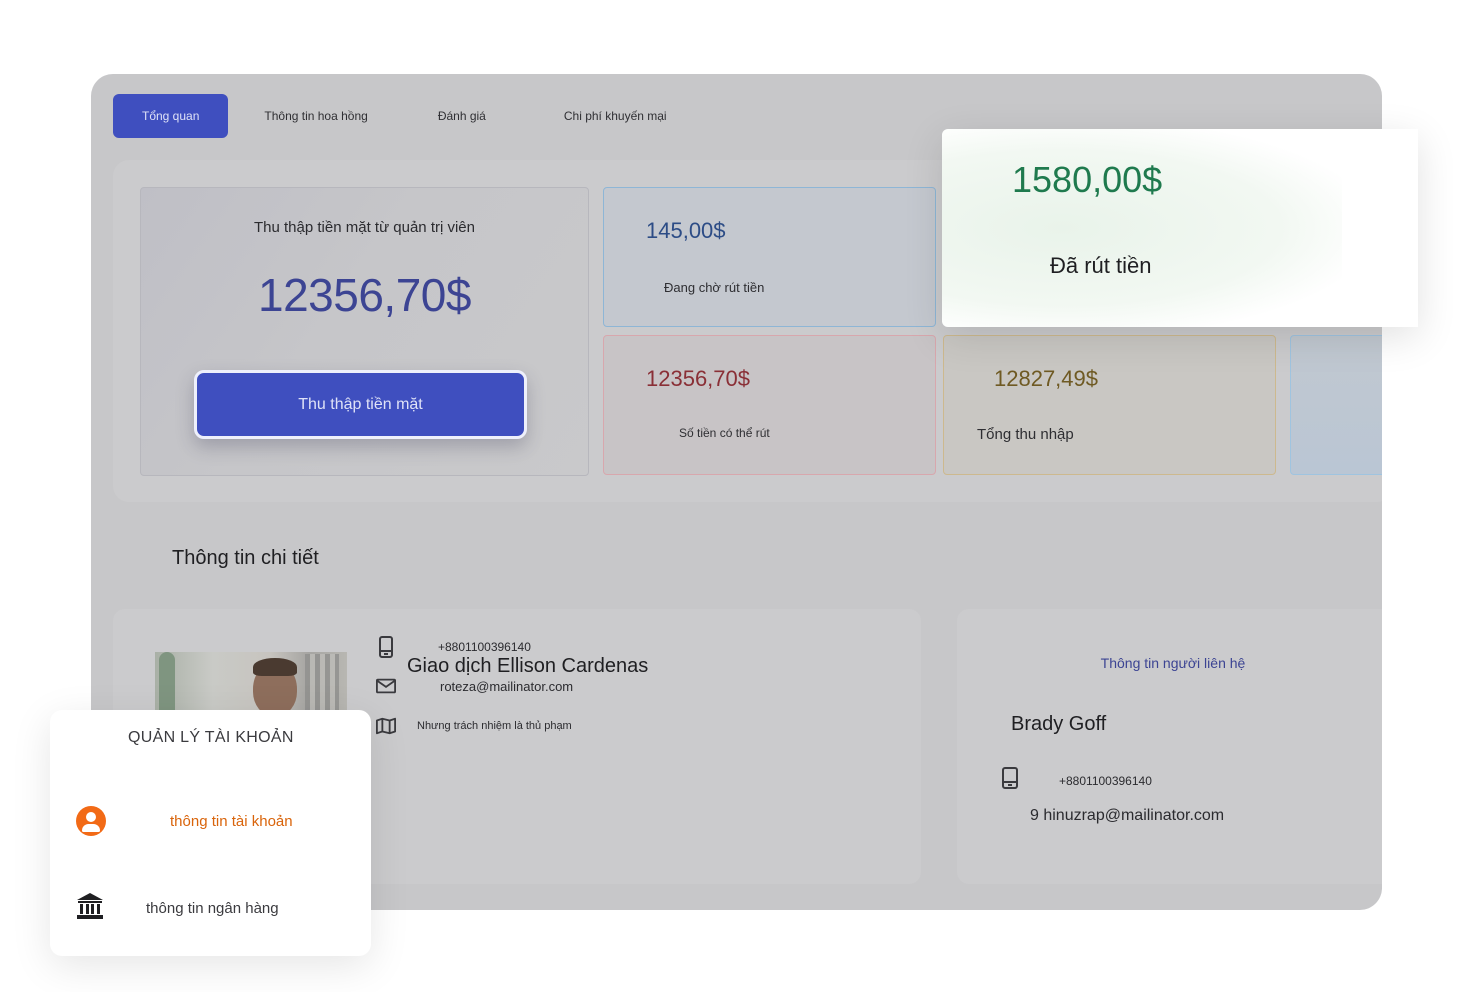  What do you see at coordinates (212, 908) in the screenshot?
I see `menu-item-bank-info-label: thông tin ngân hàng` at bounding box center [212, 908].